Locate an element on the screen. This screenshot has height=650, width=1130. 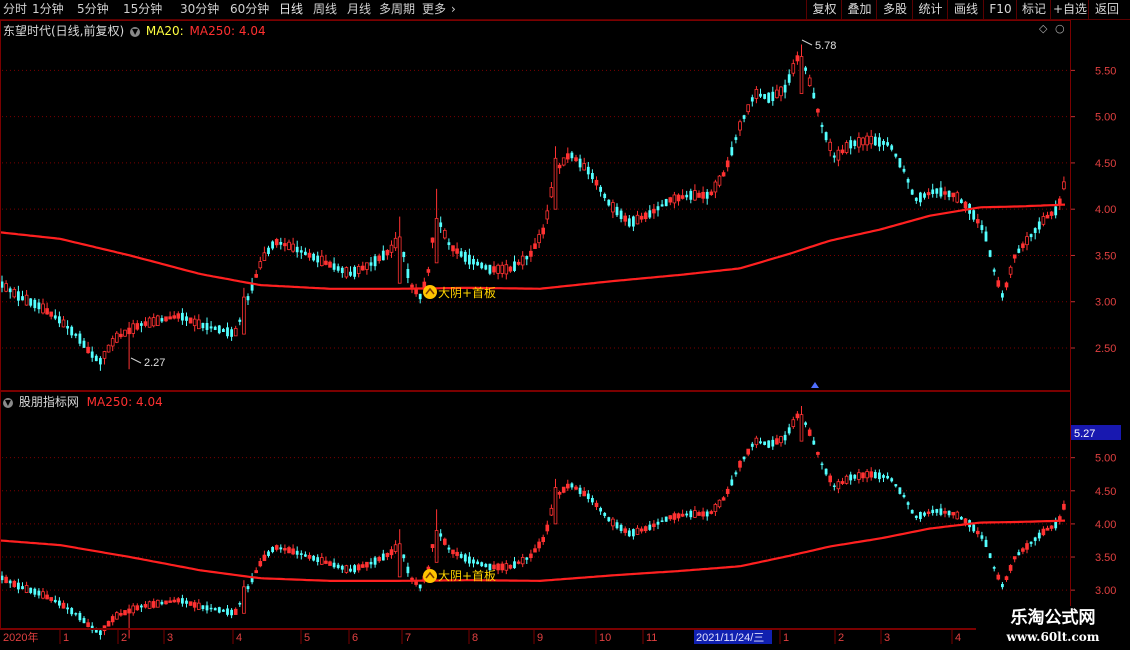
date-month-label-10: 11 is located at coordinates (651, 638).